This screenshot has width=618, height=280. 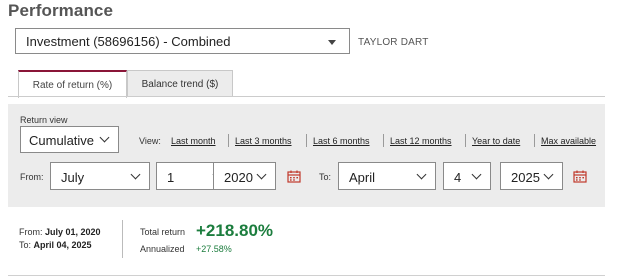 What do you see at coordinates (238, 177) in the screenshot?
I see `from-year-value: 2020` at bounding box center [238, 177].